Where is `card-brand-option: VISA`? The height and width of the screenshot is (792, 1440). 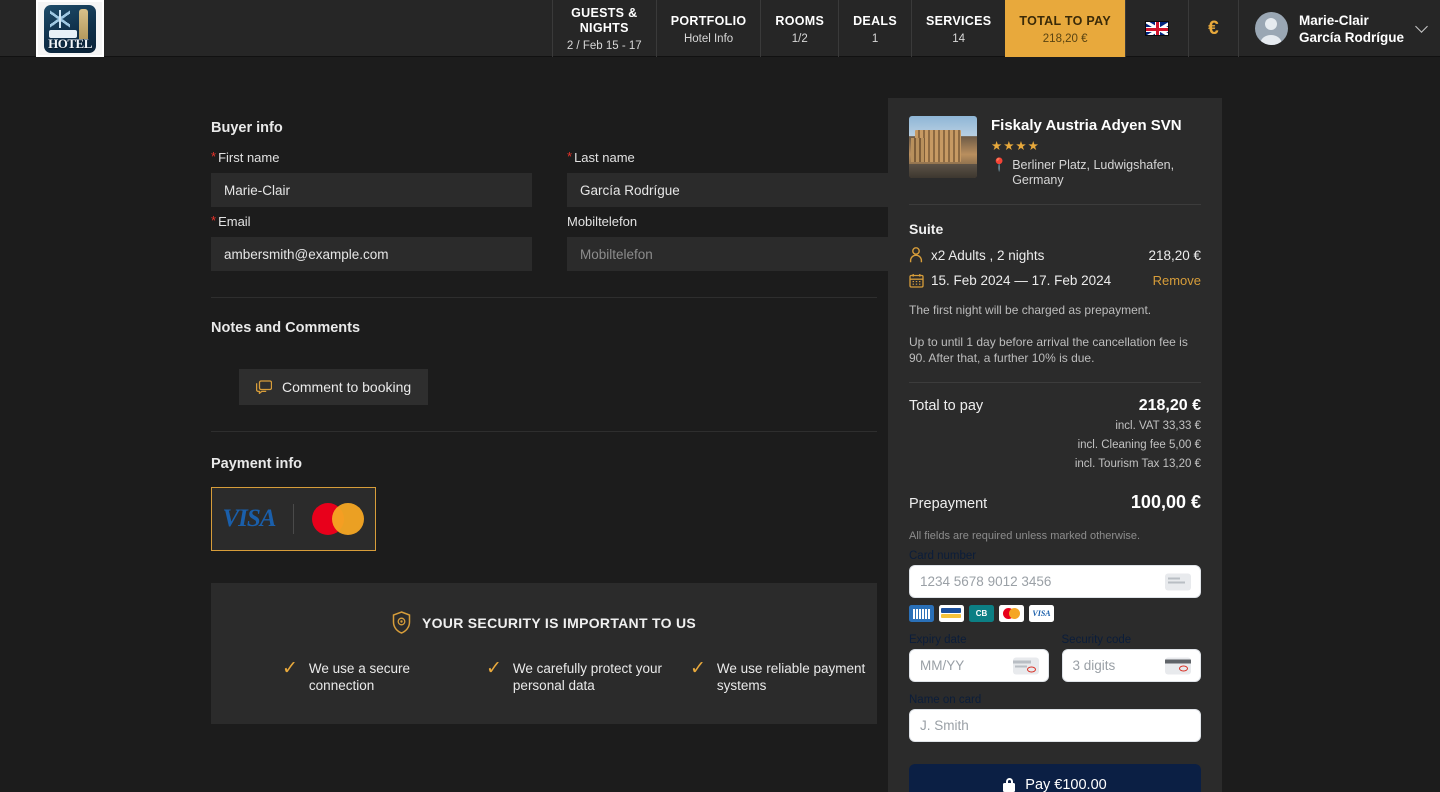
card-brand-option: VISA is located at coordinates (293, 519).